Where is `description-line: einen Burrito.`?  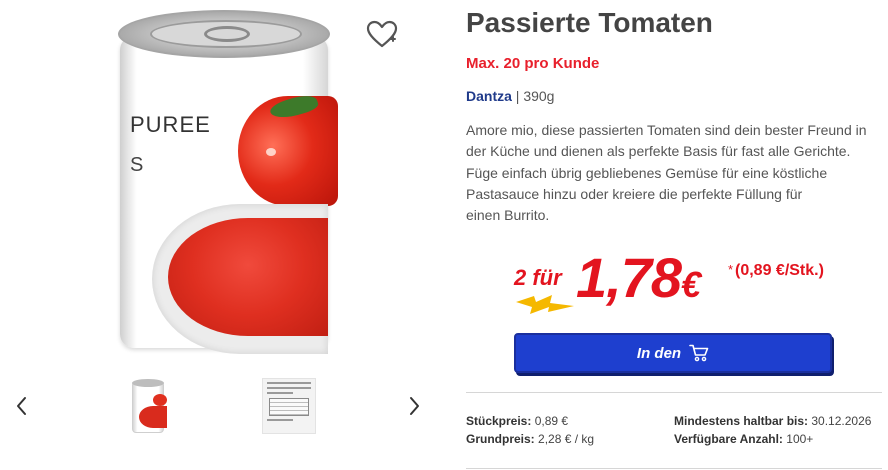 description-line: einen Burrito. is located at coordinates (508, 215).